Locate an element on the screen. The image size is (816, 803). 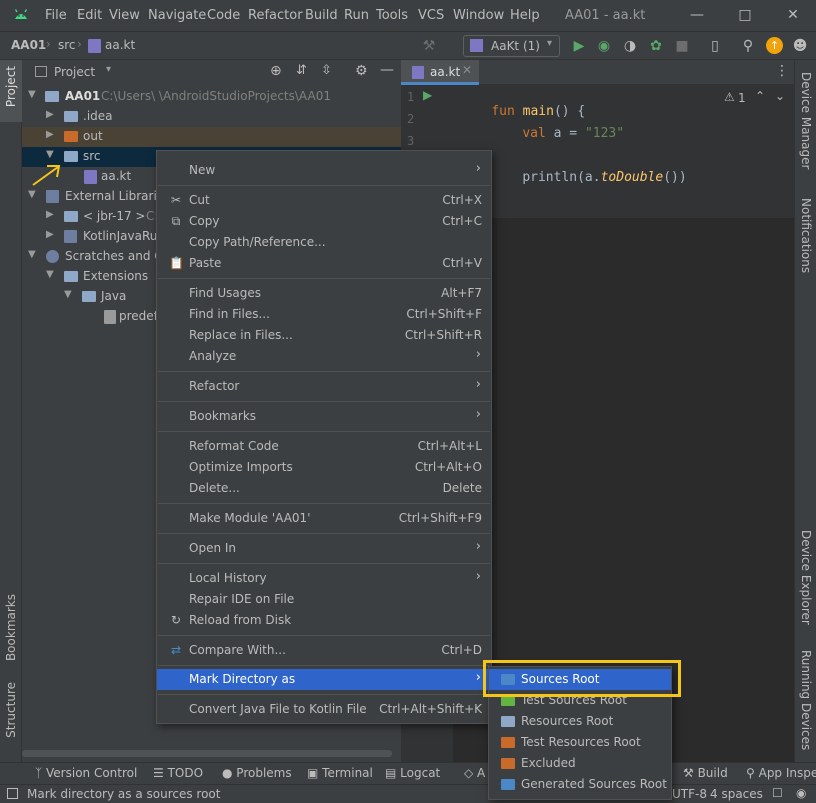
menu-help: Help is located at coordinates (525, 15).